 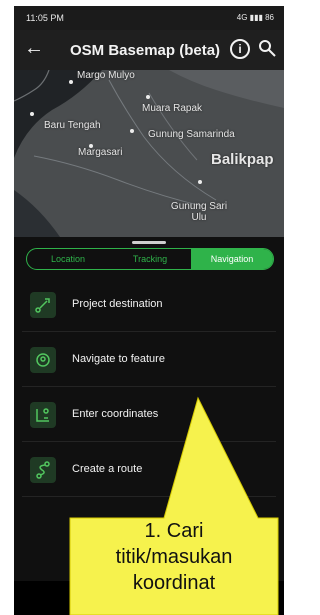 What do you see at coordinates (174, 557) in the screenshot?
I see `annotation-line: titik/masukan` at bounding box center [174, 557].